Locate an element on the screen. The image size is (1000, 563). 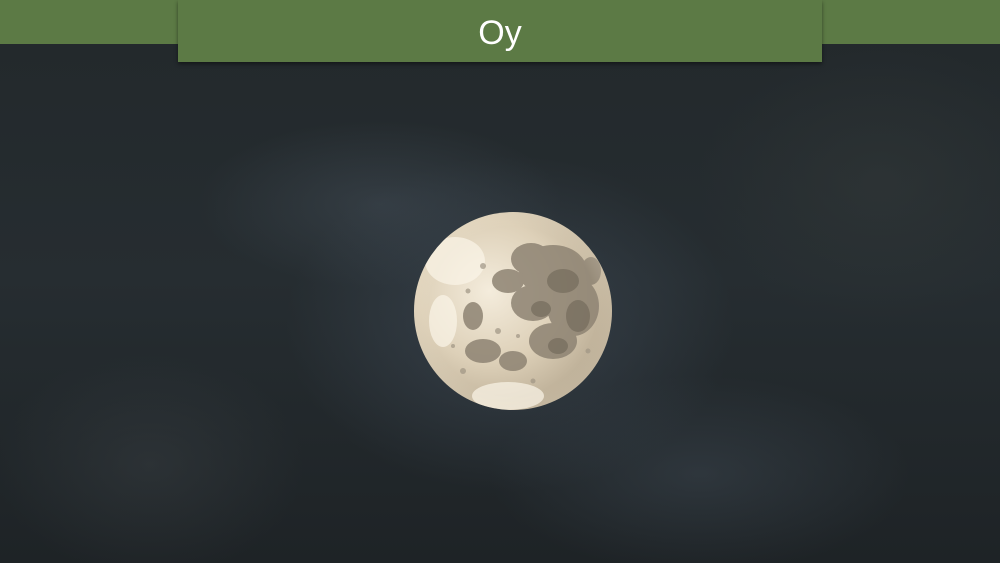
slide-title: Oy is located at coordinates (500, 33).